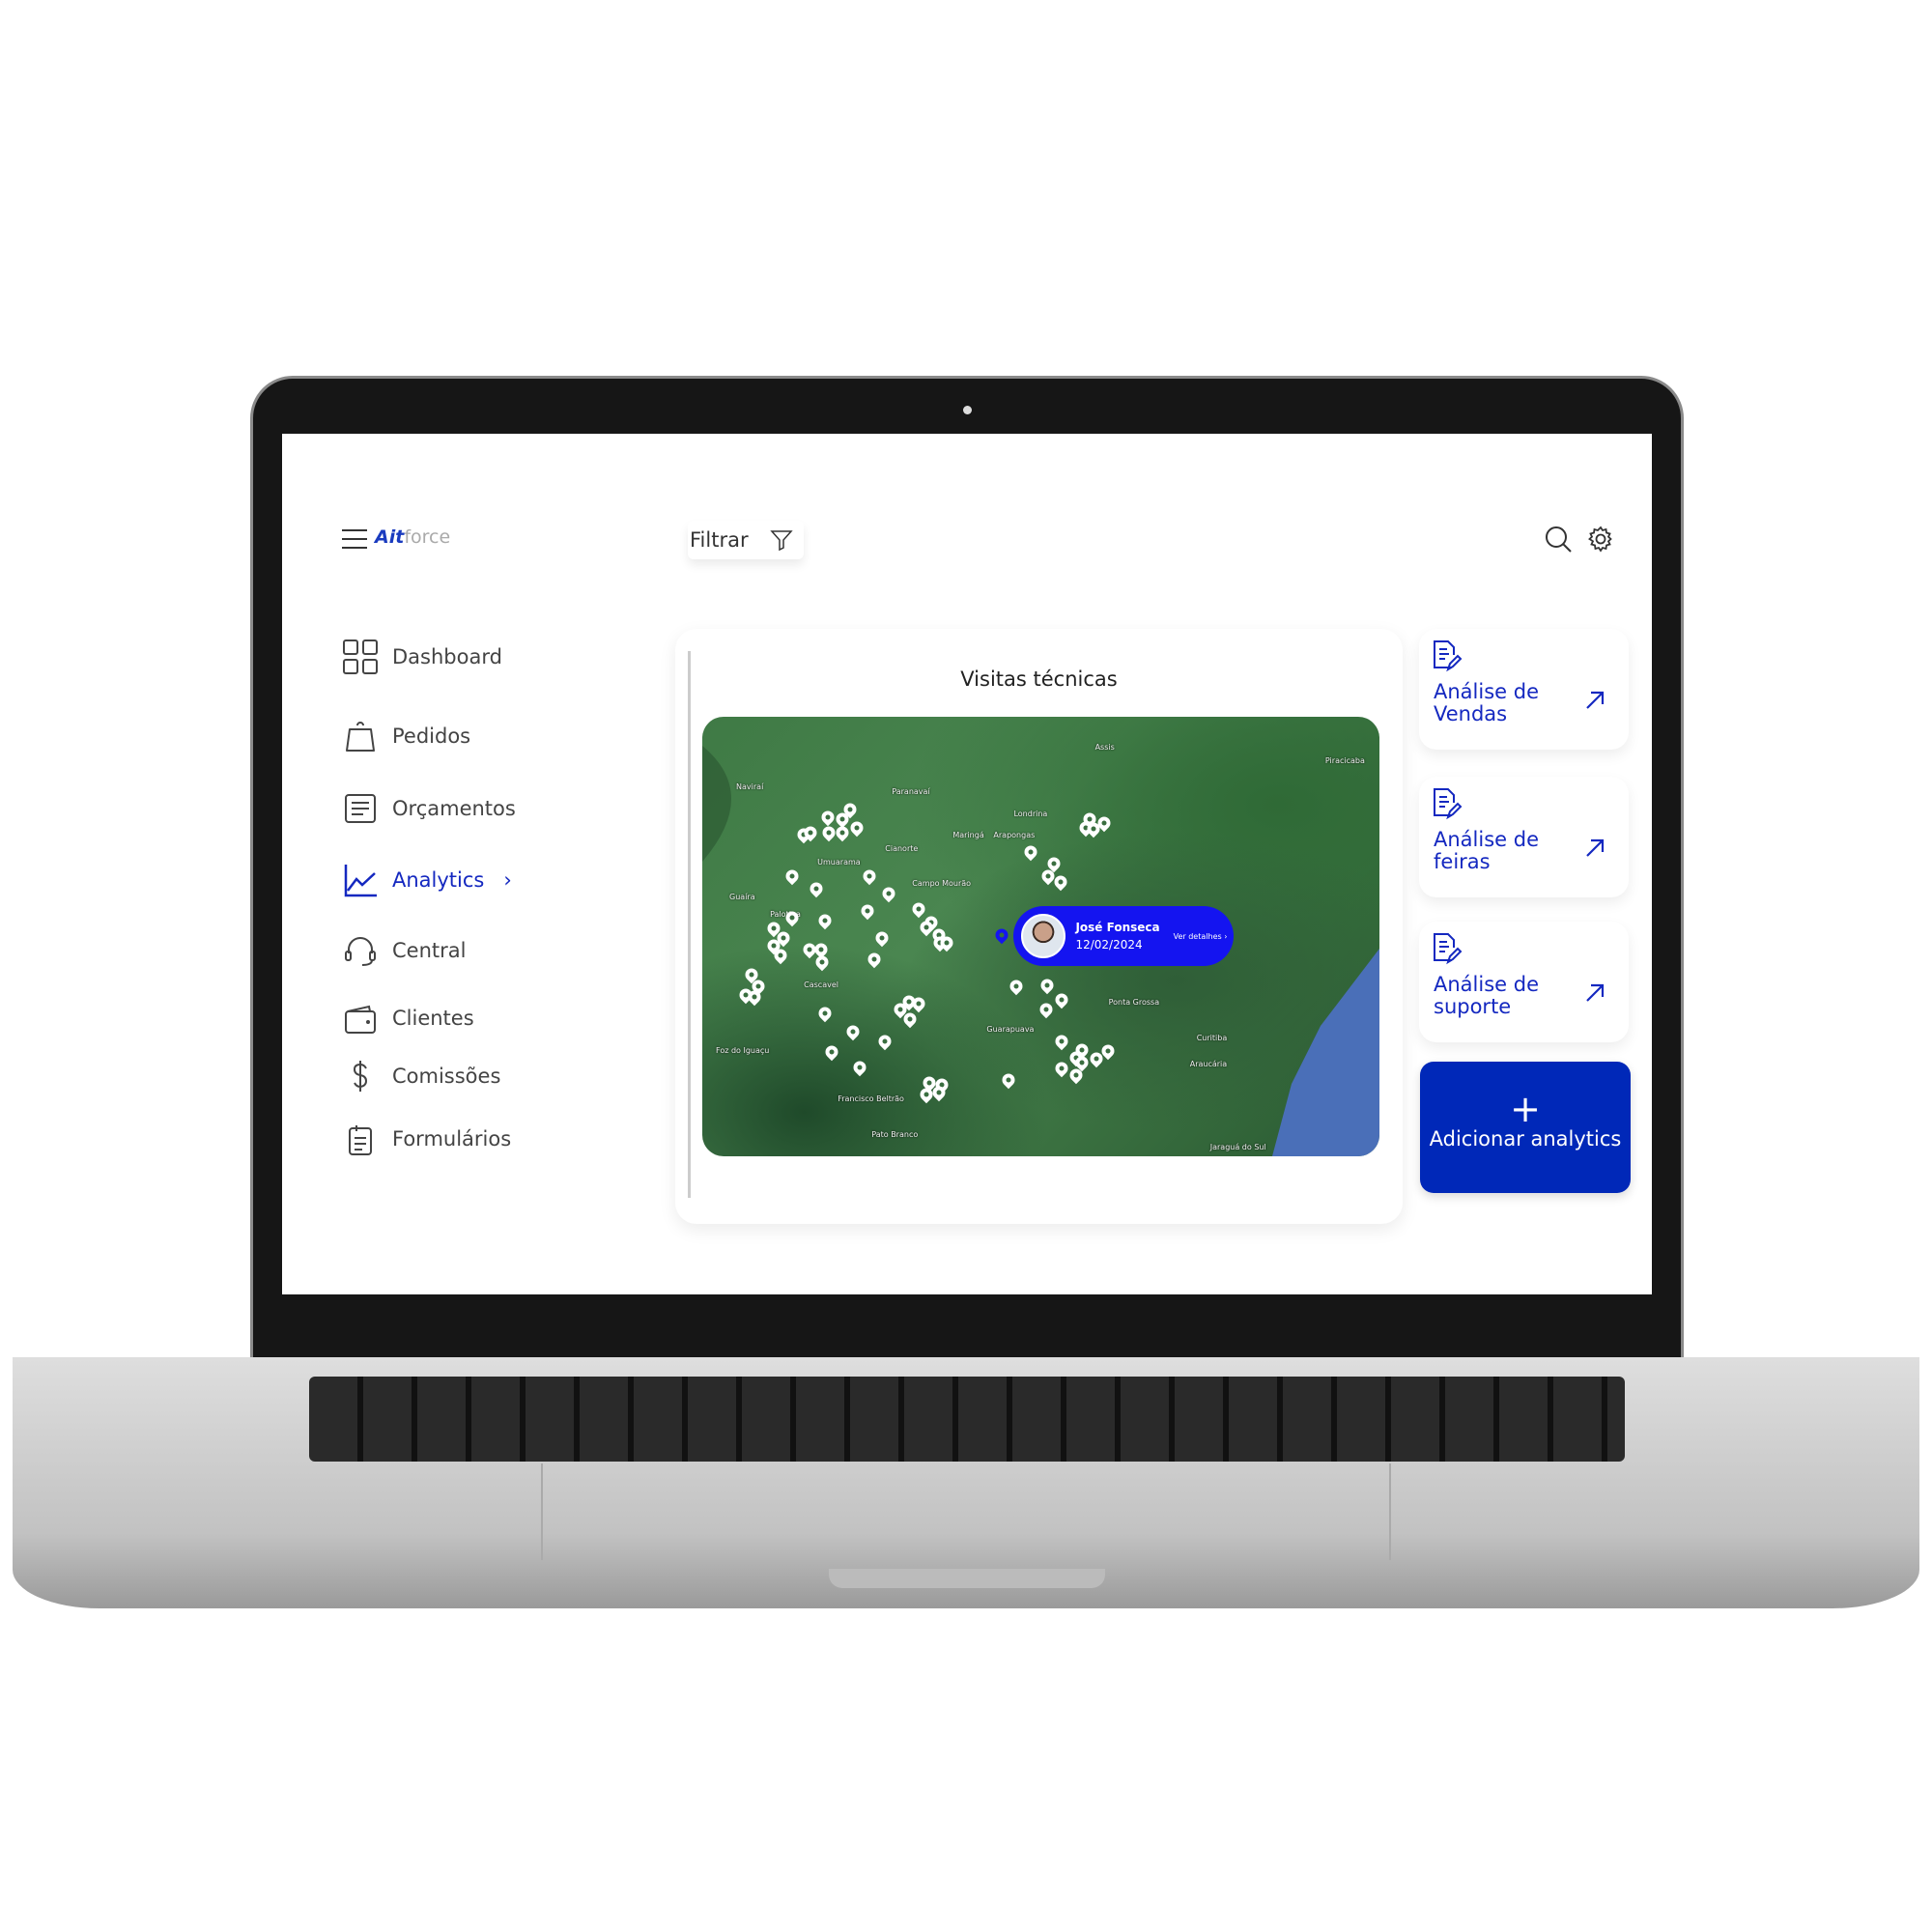 Image resolution: width=1932 pixels, height=1932 pixels. Describe the element at coordinates (1011, 1029) in the screenshot. I see `map-label: Guarapuava` at that location.